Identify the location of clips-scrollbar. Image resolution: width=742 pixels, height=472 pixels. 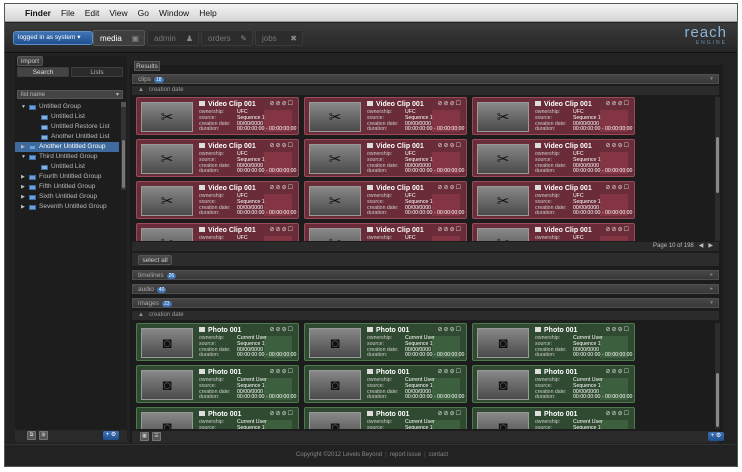
(717, 169).